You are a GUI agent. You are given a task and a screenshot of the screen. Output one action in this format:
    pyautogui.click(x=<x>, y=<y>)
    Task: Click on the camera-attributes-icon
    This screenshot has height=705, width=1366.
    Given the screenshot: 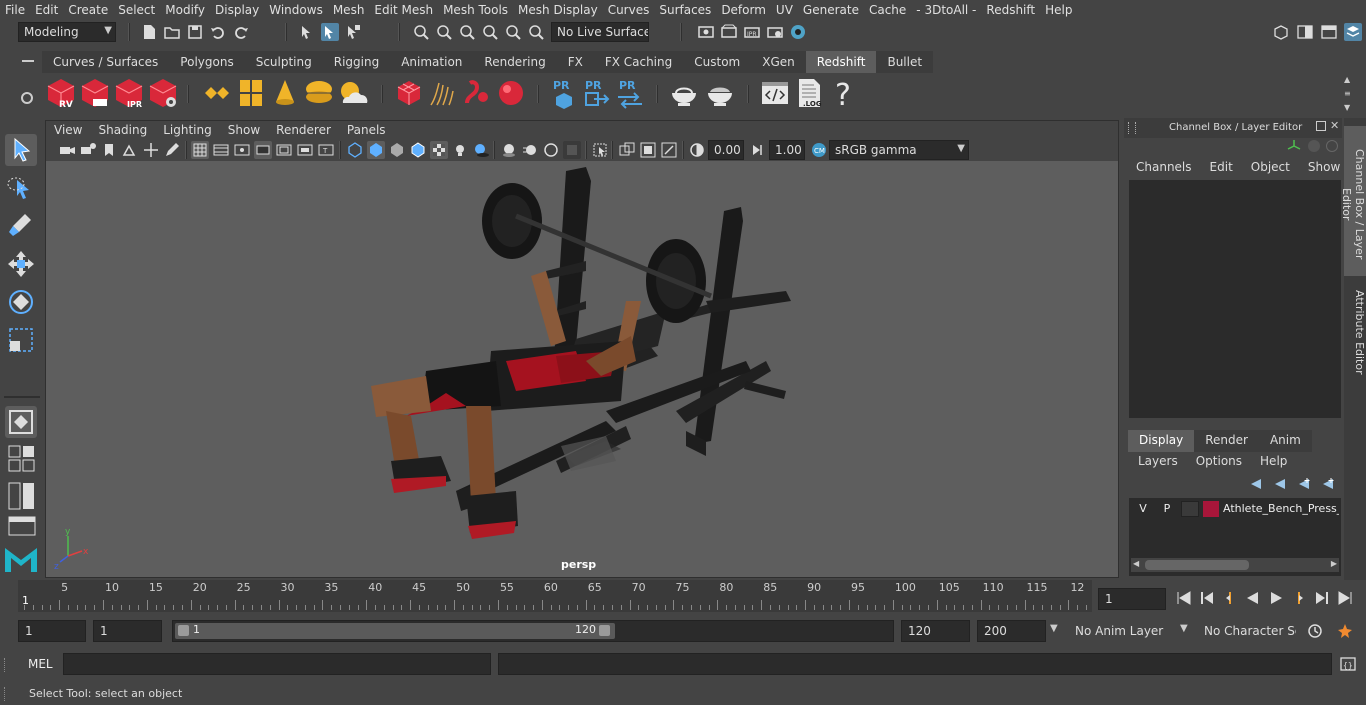 What is the action you would take?
    pyautogui.click(x=88, y=150)
    